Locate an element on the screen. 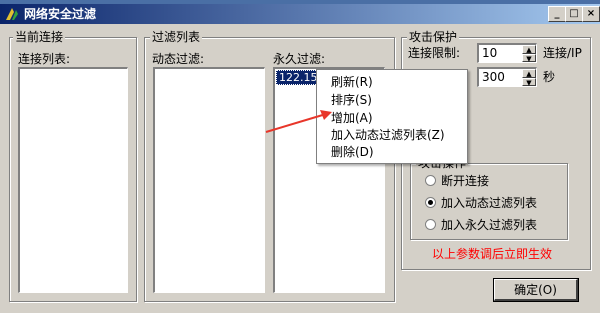  filter-list-title: 过滤列表 is located at coordinates (176, 37).